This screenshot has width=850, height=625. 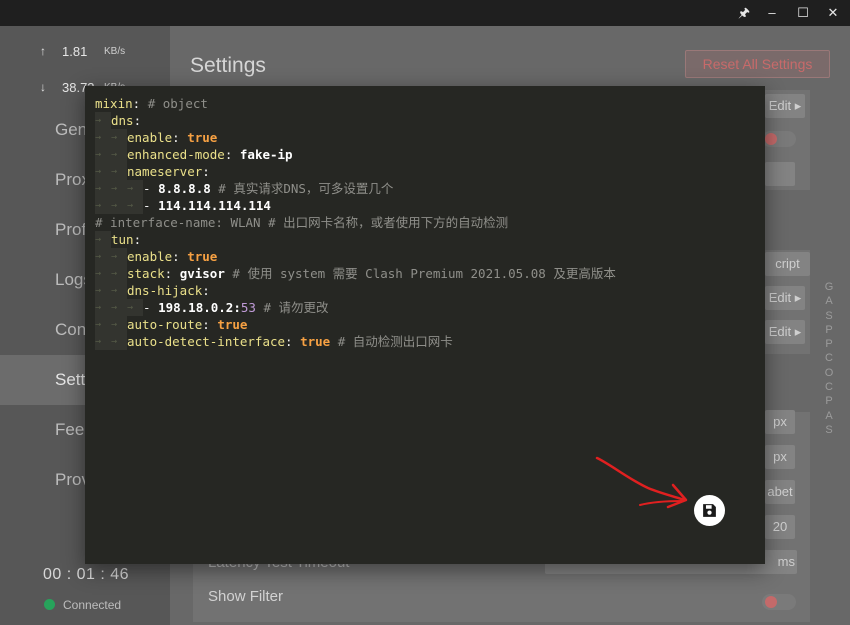 I want to click on code-line: → → → - 8.8.8.8 # 真实请求DNS，可多设置几个, so click(x=355, y=188).